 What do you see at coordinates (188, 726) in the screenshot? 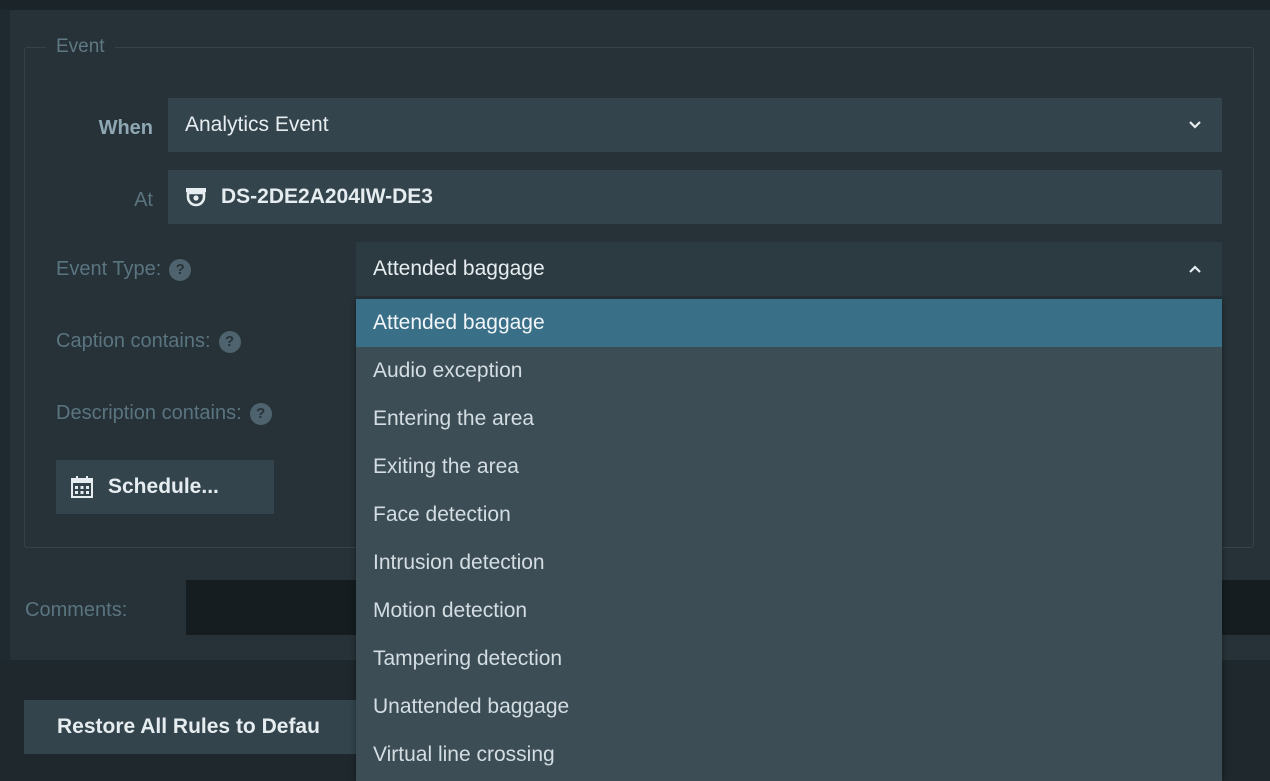
I see `restore-defaults-label: Restore All Rules to Defau` at bounding box center [188, 726].